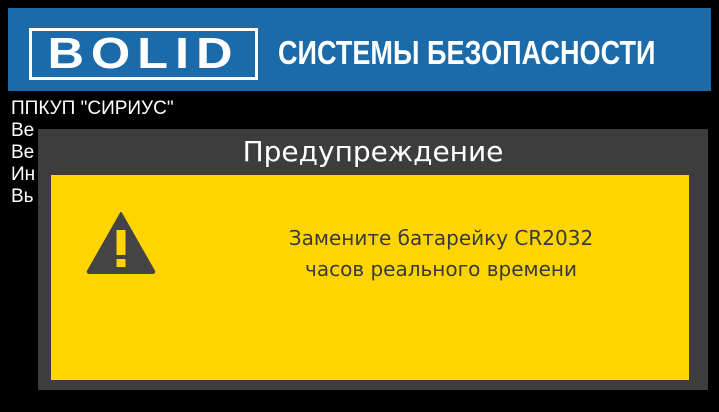  I want to click on bolid-logo: BOLID, so click(143, 54).